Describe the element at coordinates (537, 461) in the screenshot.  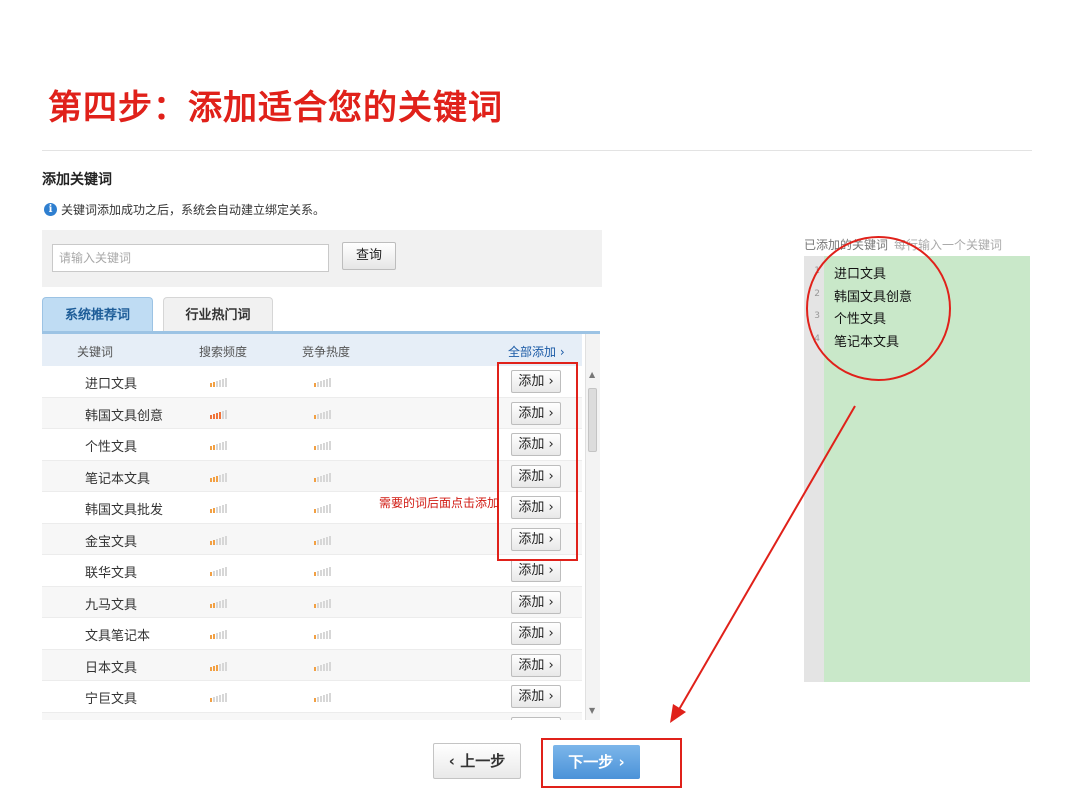
I see `highlight-add-buttons-box` at that location.